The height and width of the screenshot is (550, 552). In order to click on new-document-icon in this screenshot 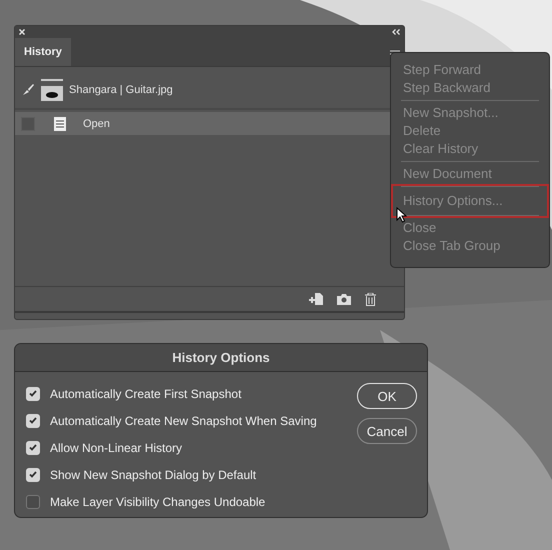, I will do `click(316, 299)`.